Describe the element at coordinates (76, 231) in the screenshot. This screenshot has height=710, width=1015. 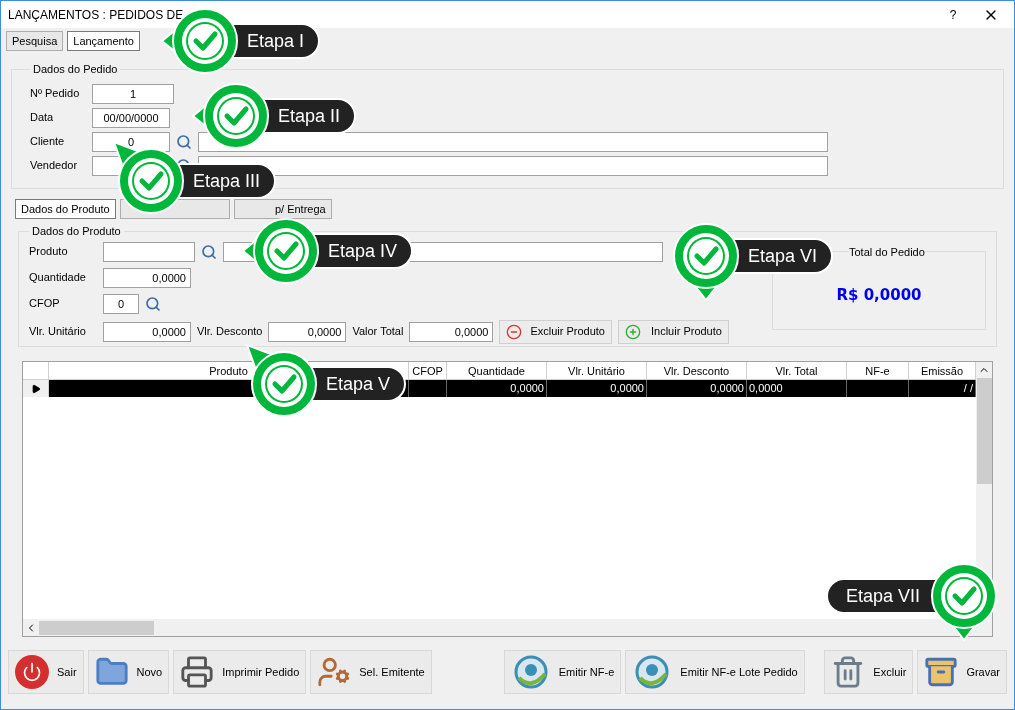
I see `group-title: Dados do Produto` at that location.